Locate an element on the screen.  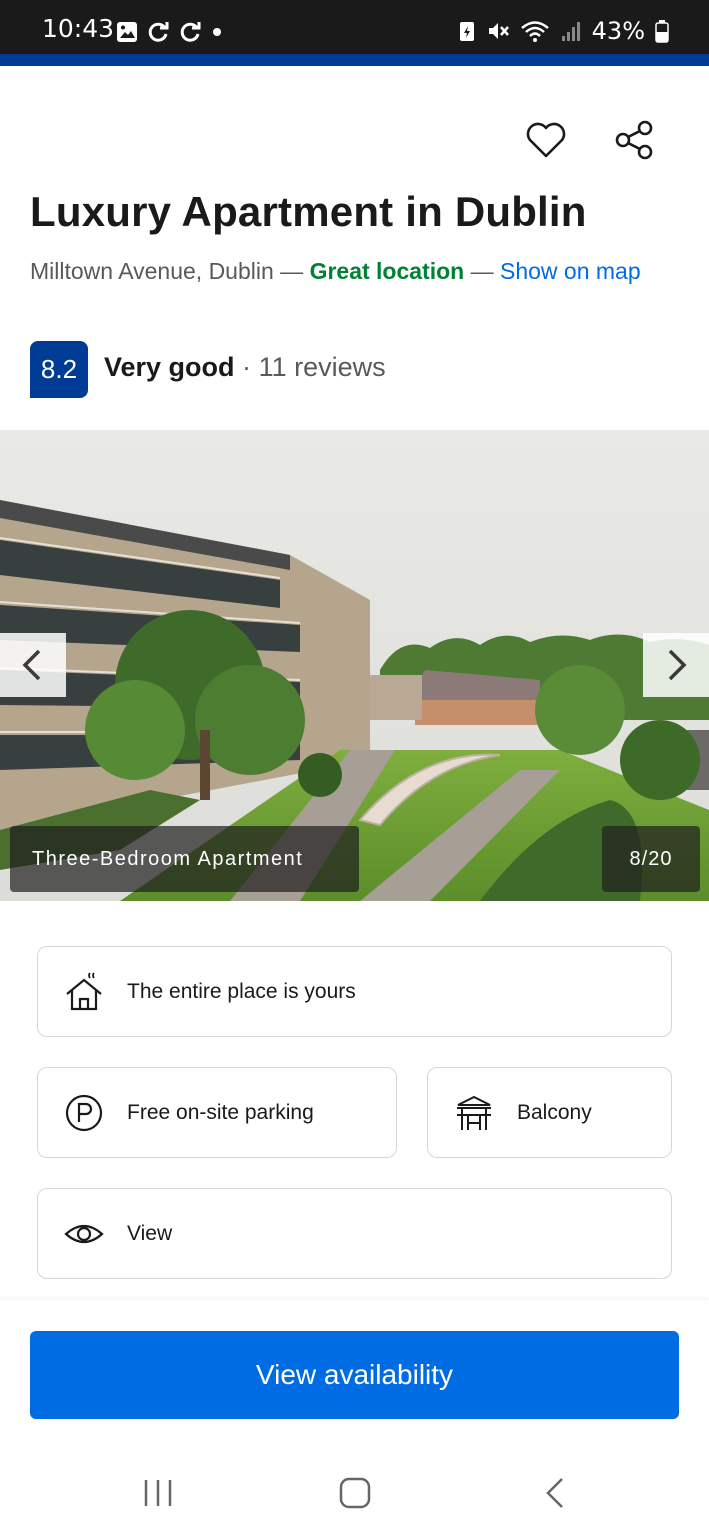
facility-label: View is located at coordinates (150, 1233).